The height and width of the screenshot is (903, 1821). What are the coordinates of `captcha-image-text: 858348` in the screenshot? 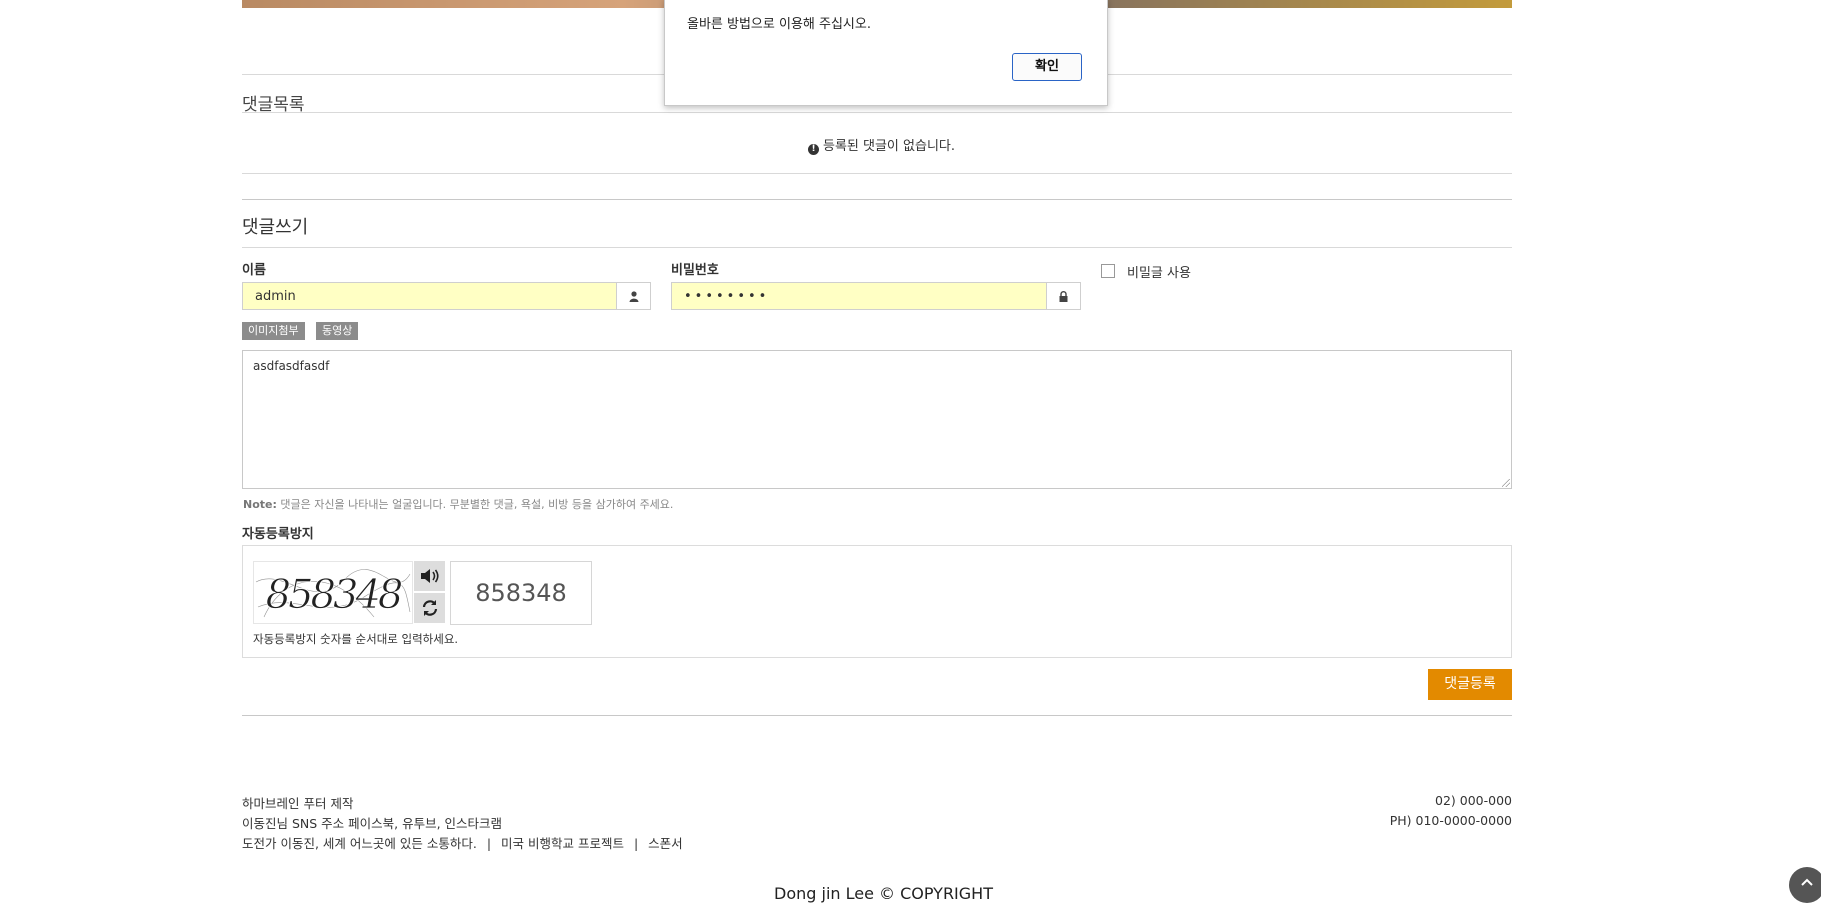 It's located at (334, 595).